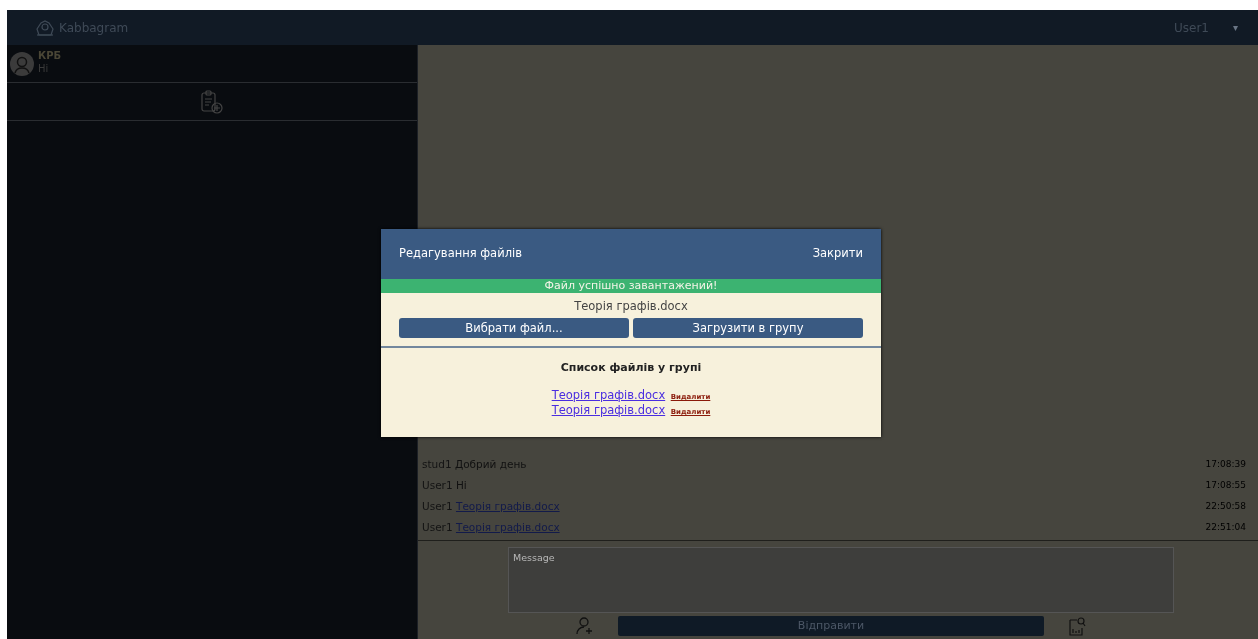 The width and height of the screenshot is (1258, 639). What do you see at coordinates (748, 328) in the screenshot?
I see `upload-button: Загрузити в групу` at bounding box center [748, 328].